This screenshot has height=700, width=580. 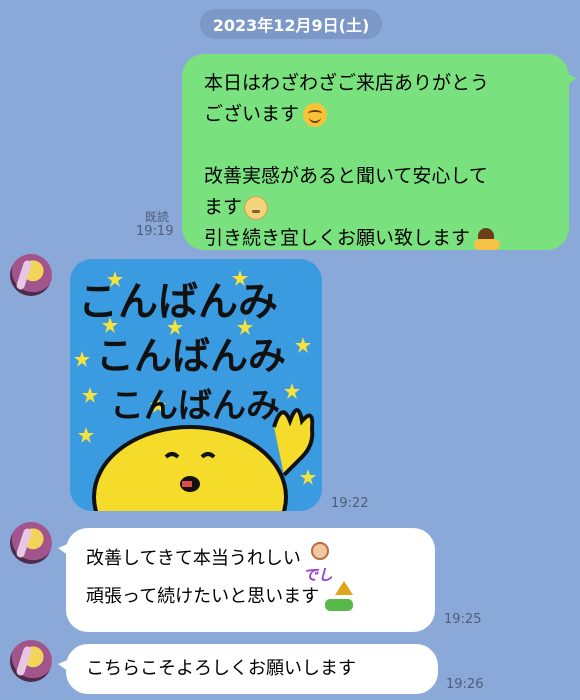 What do you see at coordinates (377, 207) in the screenshot?
I see `message-line: ます` at bounding box center [377, 207].